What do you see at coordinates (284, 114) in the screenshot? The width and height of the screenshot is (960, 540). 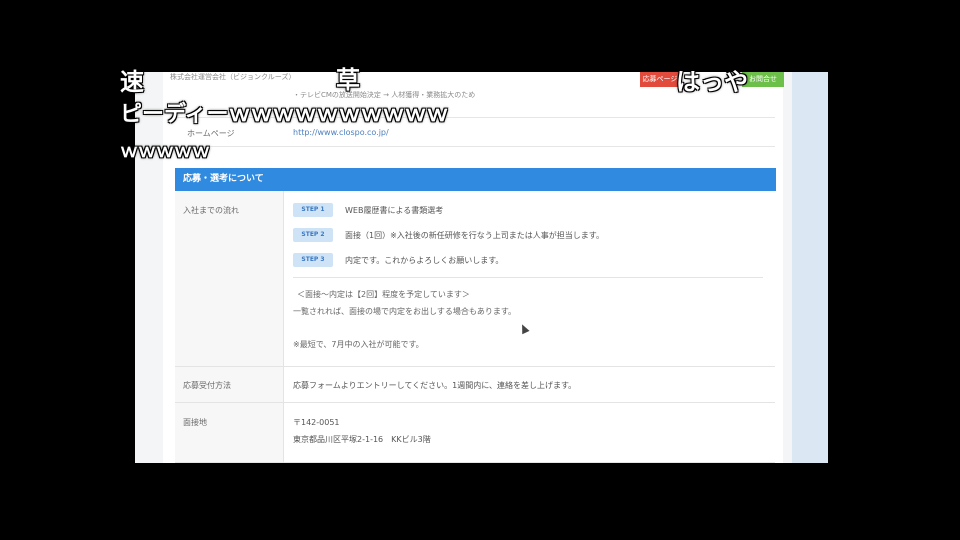 I see `comment-speedy: ピーディーｗｗｗｗｗｗｗｗｗｗ` at bounding box center [284, 114].